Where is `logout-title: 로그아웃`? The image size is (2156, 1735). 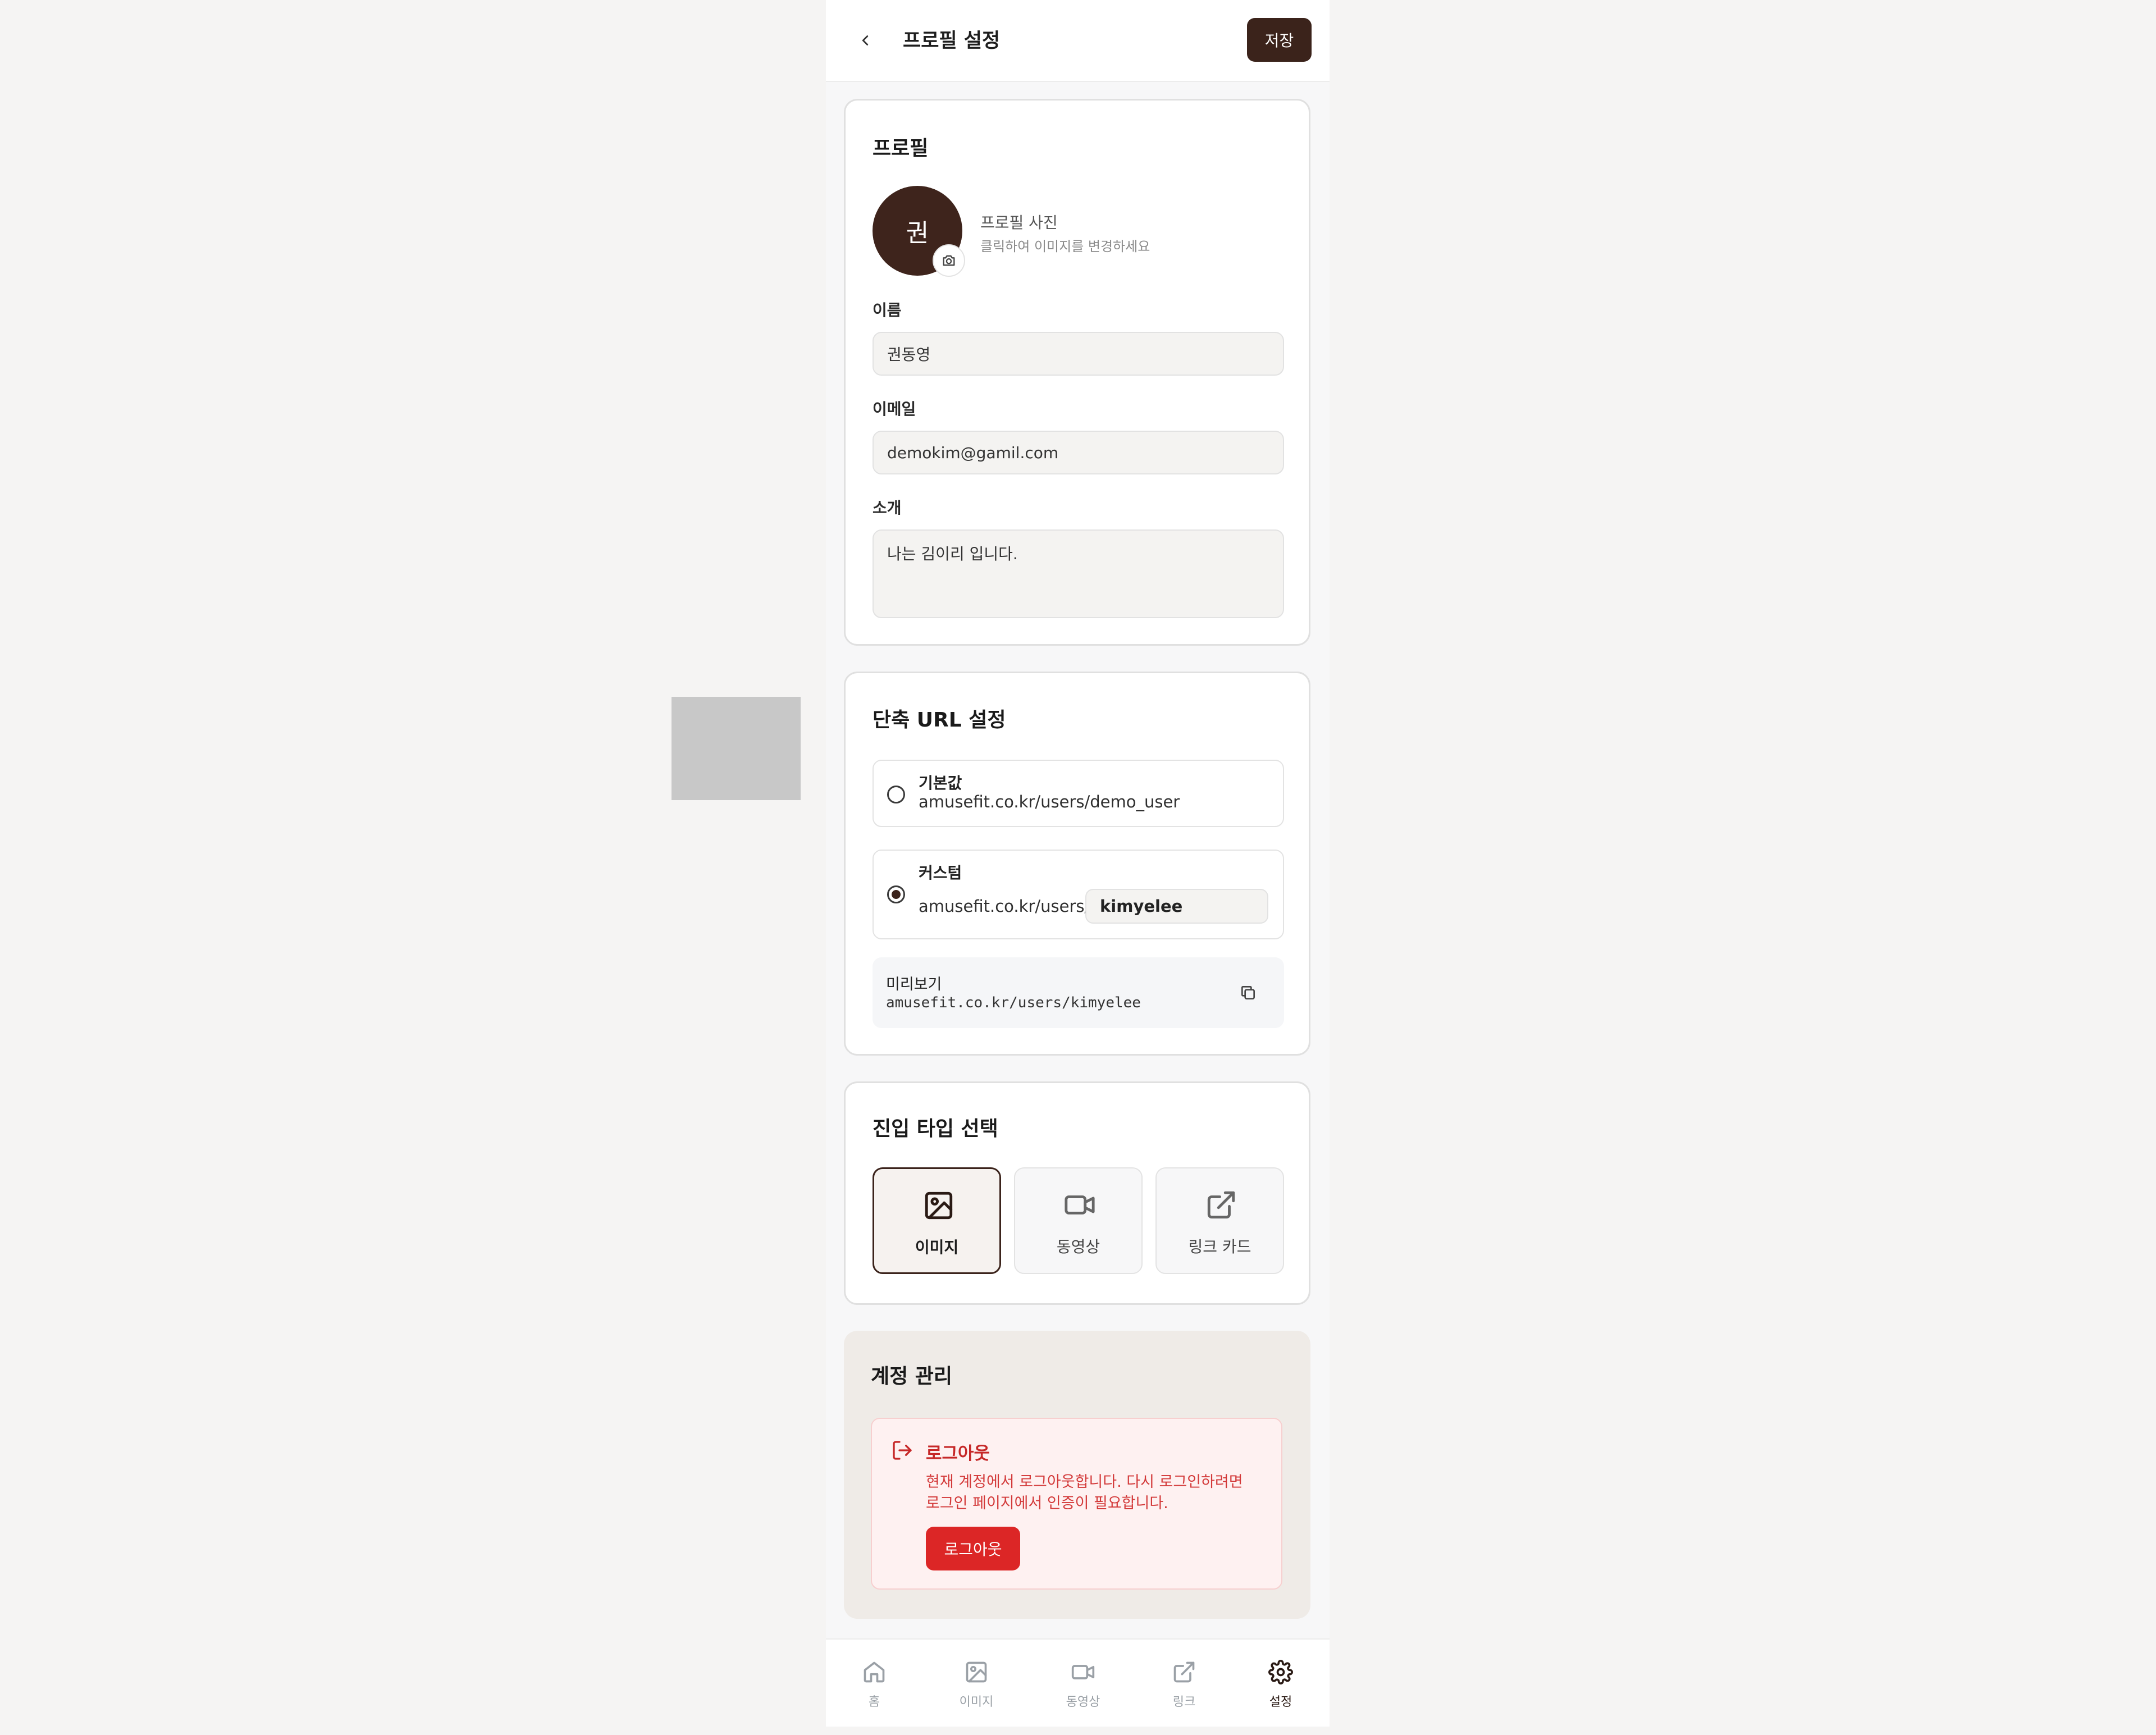
logout-title: 로그아웃 is located at coordinates (958, 1454).